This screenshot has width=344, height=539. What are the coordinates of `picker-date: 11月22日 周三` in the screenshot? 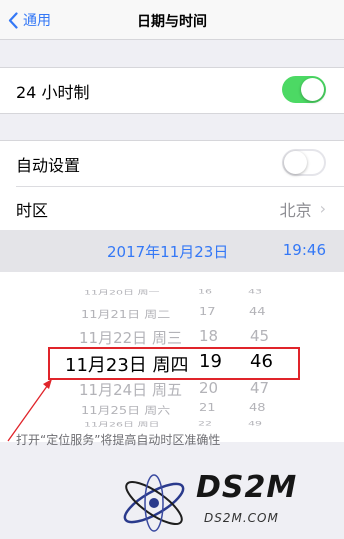 It's located at (130, 338).